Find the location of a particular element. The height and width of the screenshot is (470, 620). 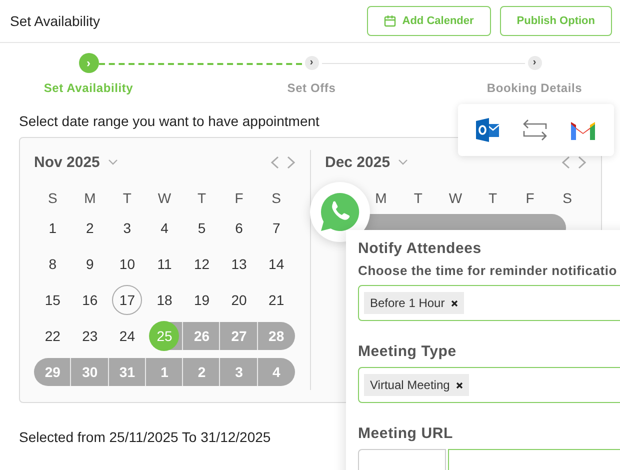

calendar-day: 11 is located at coordinates (164, 264).